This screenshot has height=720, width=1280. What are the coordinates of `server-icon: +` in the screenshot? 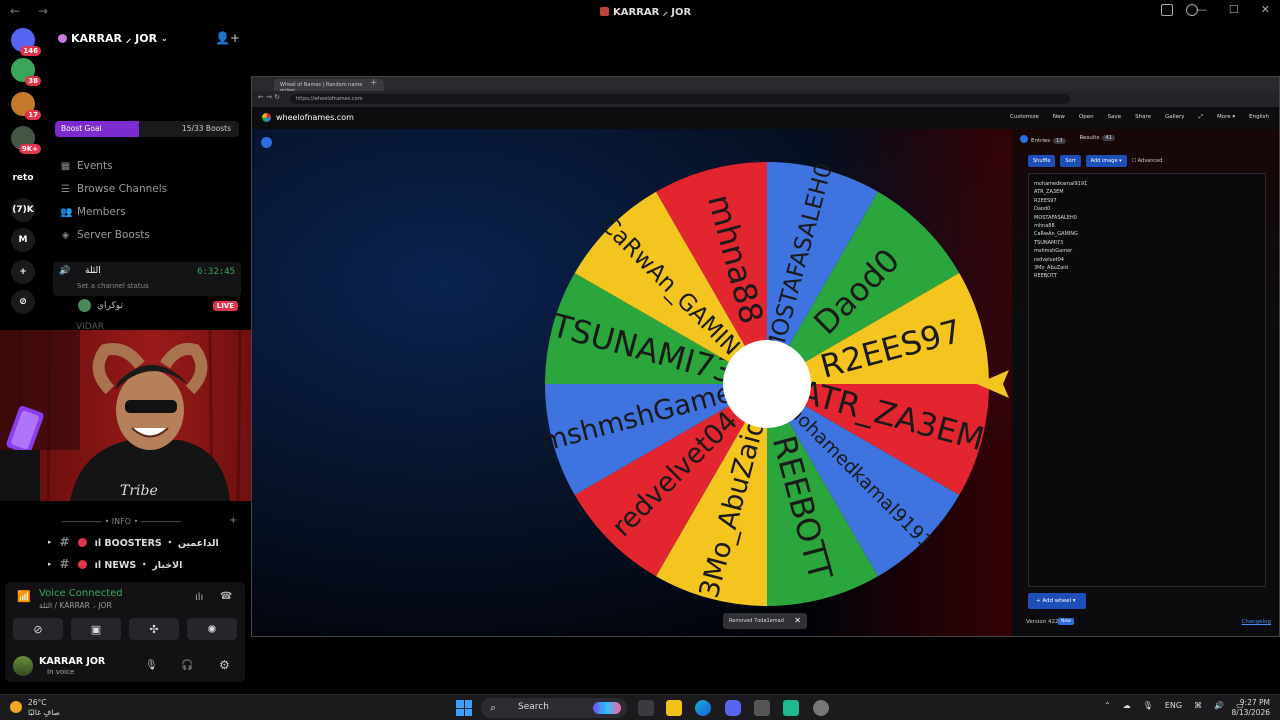 It's located at (23, 272).